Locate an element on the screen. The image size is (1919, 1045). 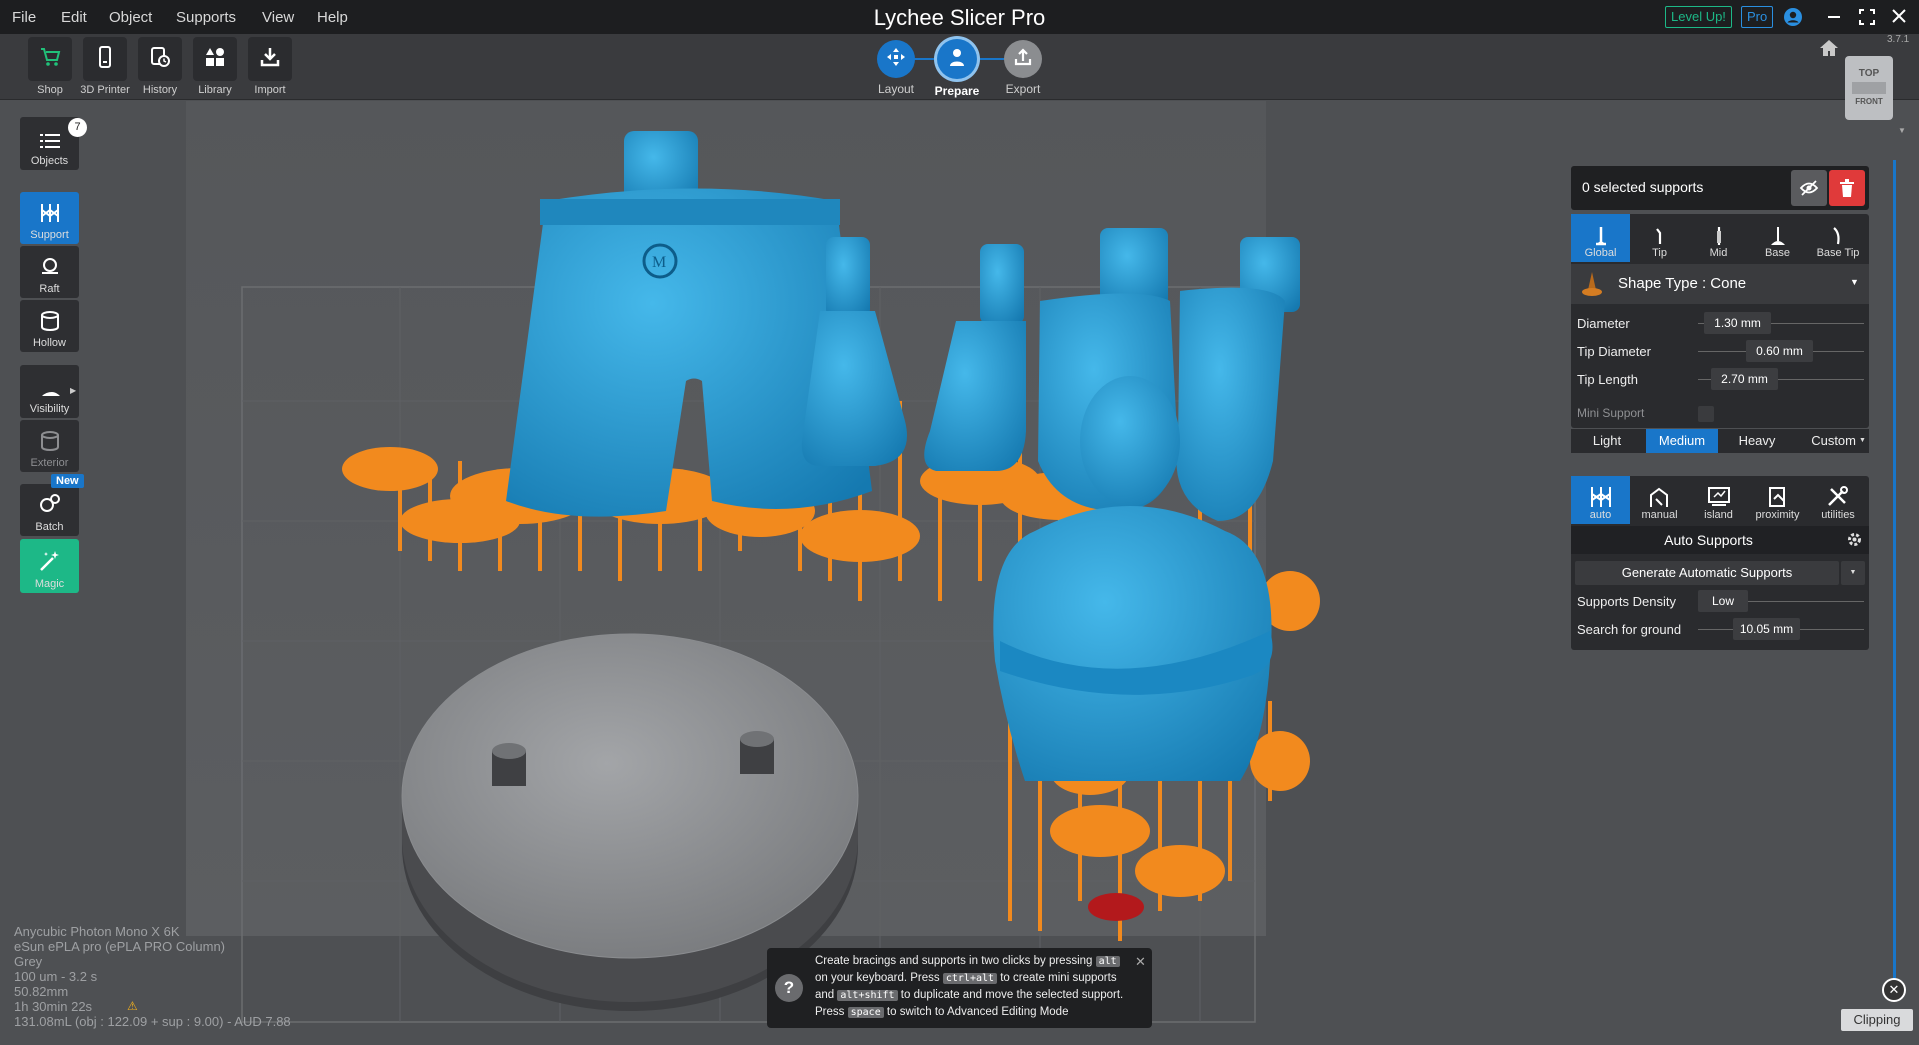
maximize-icon is located at coordinates (1867, 19).